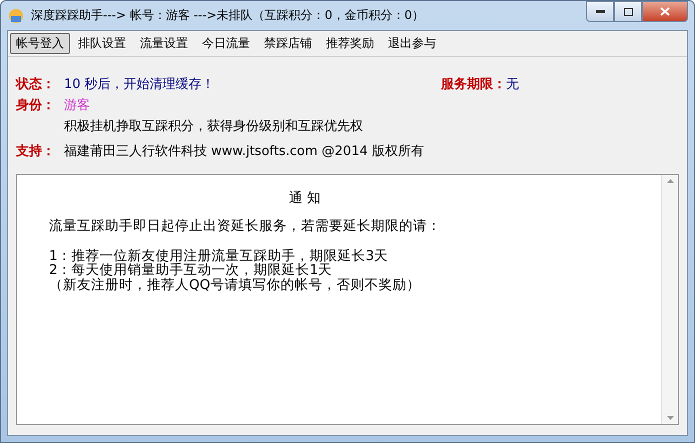  I want to click on close-button, so click(665, 11).